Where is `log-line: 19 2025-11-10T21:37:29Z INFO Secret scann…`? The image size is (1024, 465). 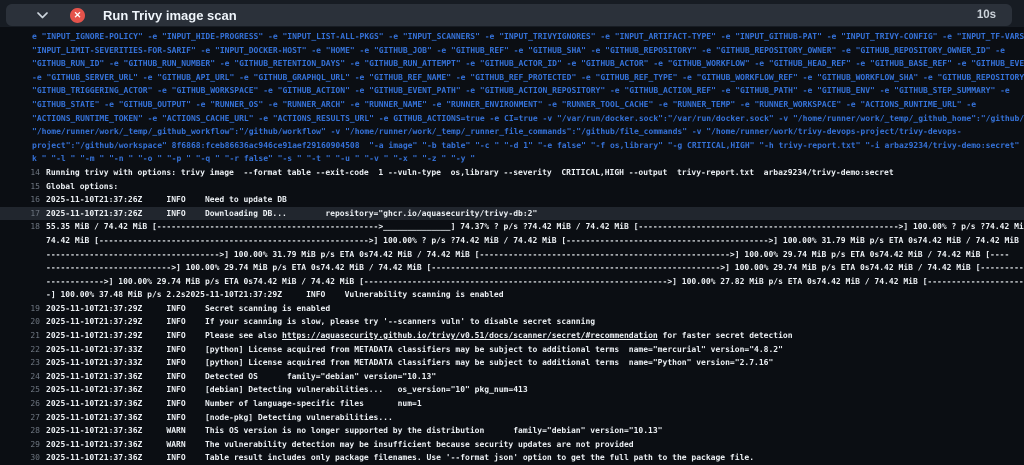 log-line: 19 2025-11-10T21:37:29Z INFO Secret scann… is located at coordinates (512, 309).